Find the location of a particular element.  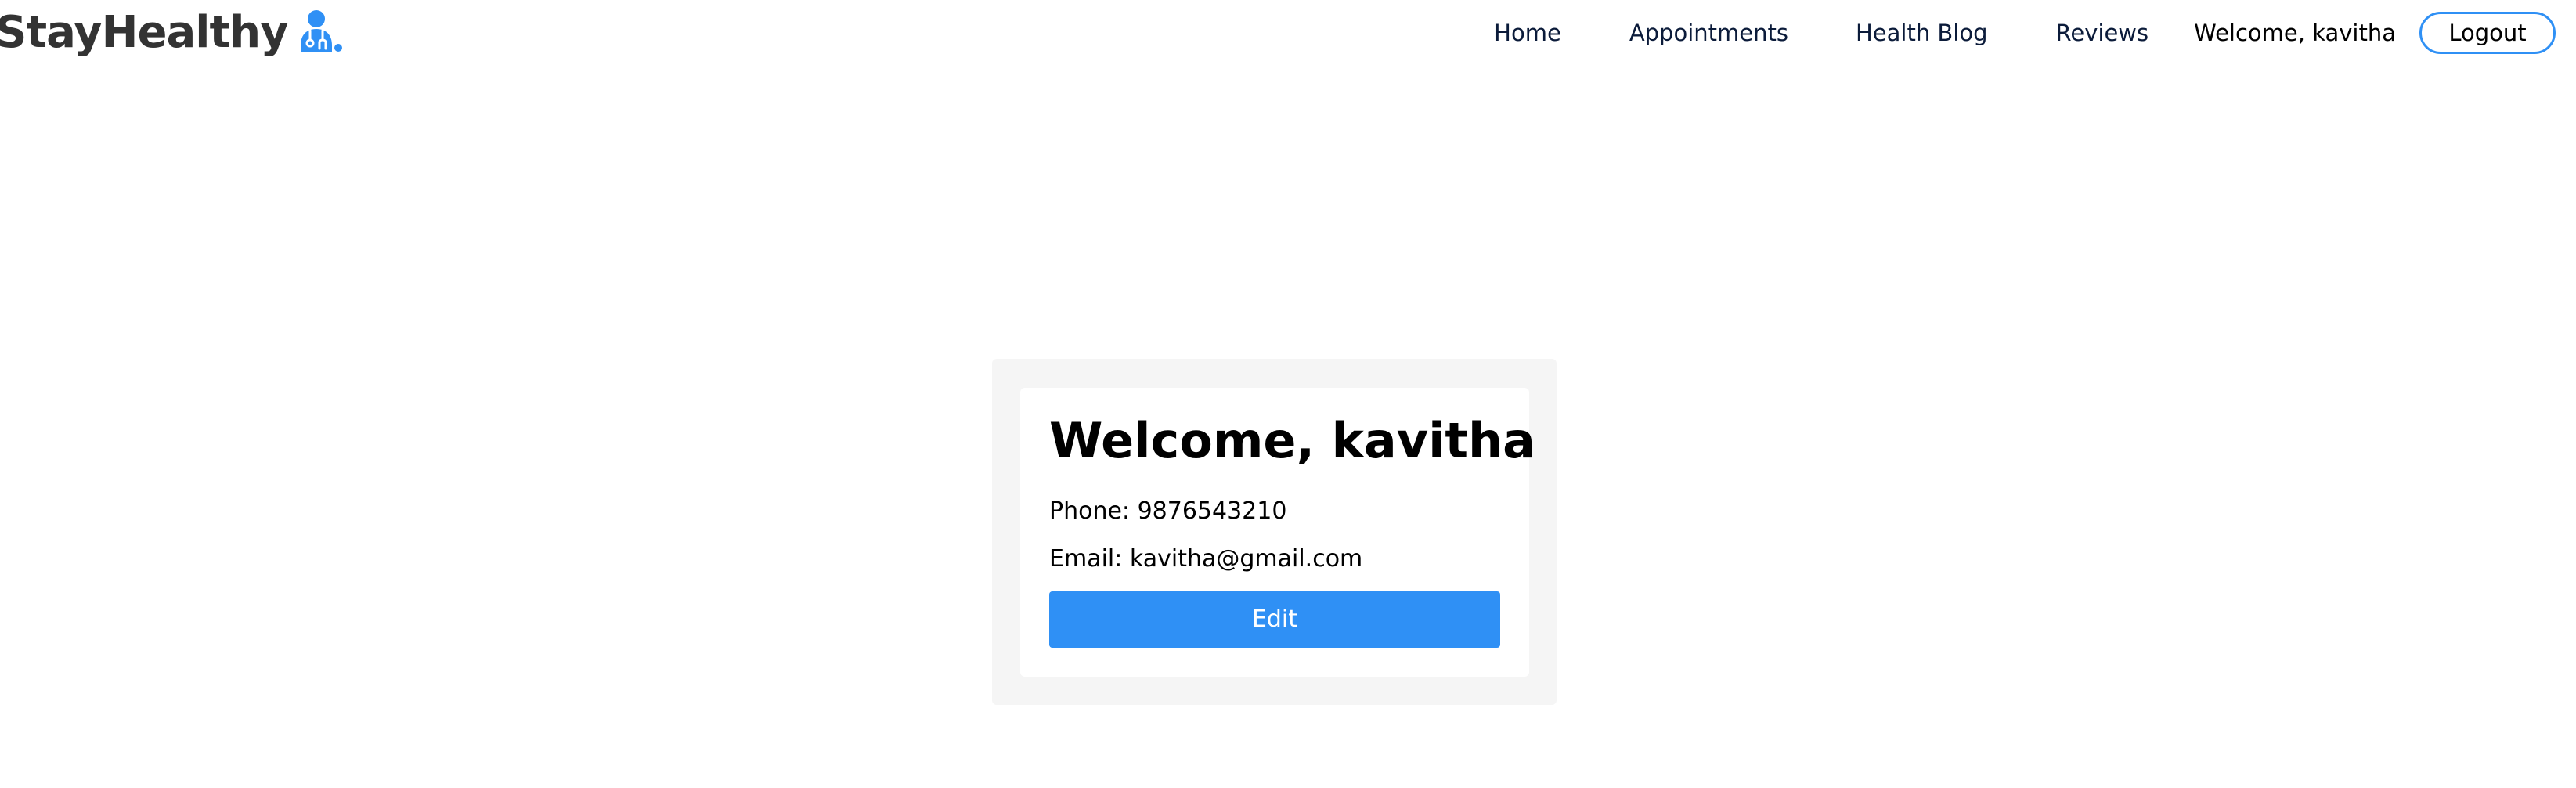

brand: StayHealthy is located at coordinates (172, 33).